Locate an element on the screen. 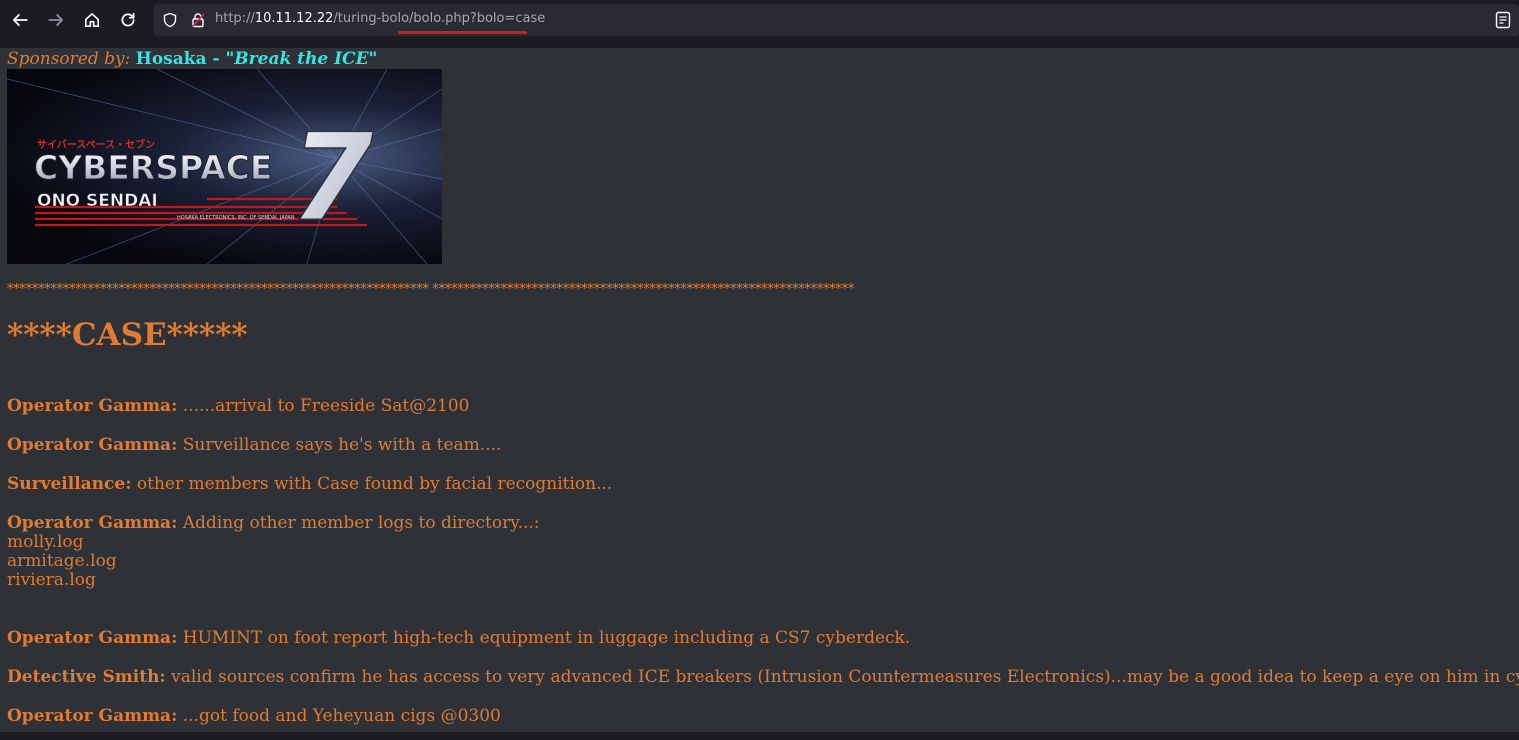 This screenshot has height=740, width=1519. banner-title: CYBERSPACE is located at coordinates (153, 167).